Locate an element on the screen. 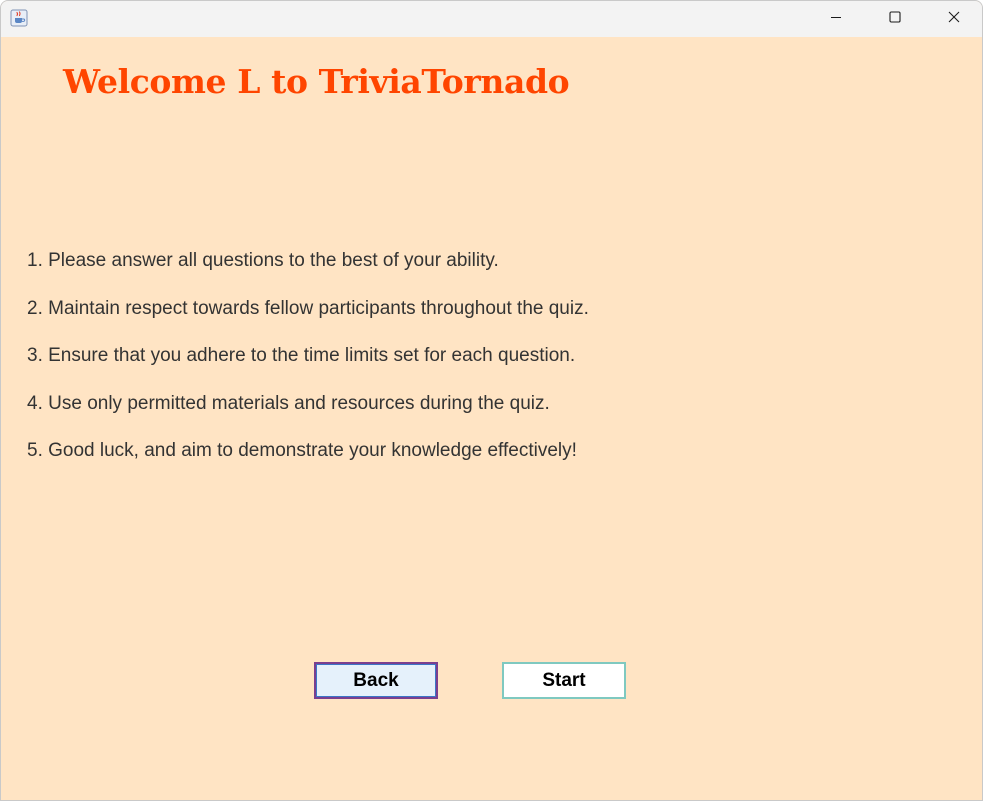  start-button: Start is located at coordinates (564, 680).